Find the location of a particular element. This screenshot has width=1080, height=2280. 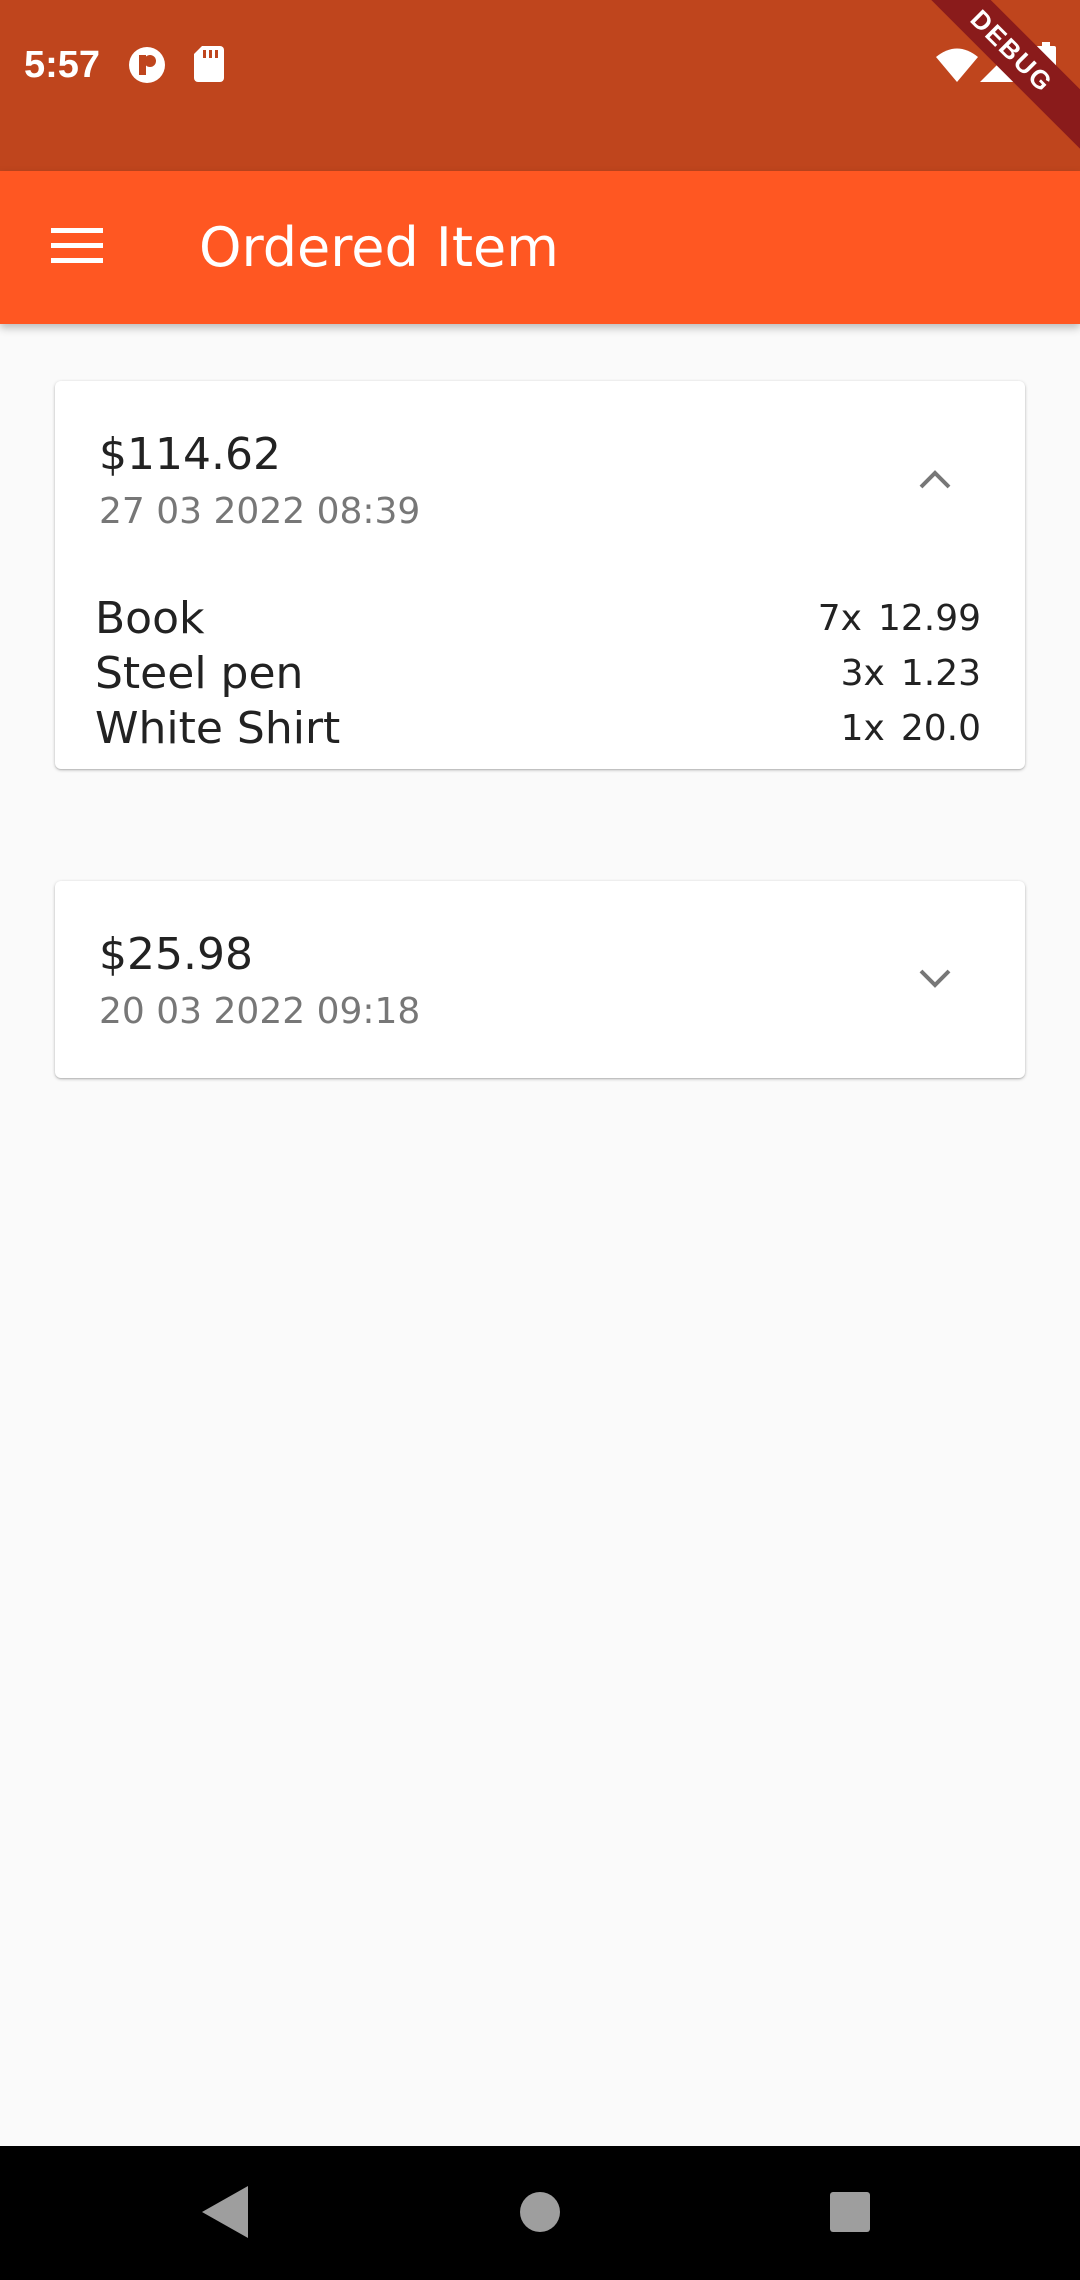

list-item: Book 7x 12.99 is located at coordinates (538, 618).